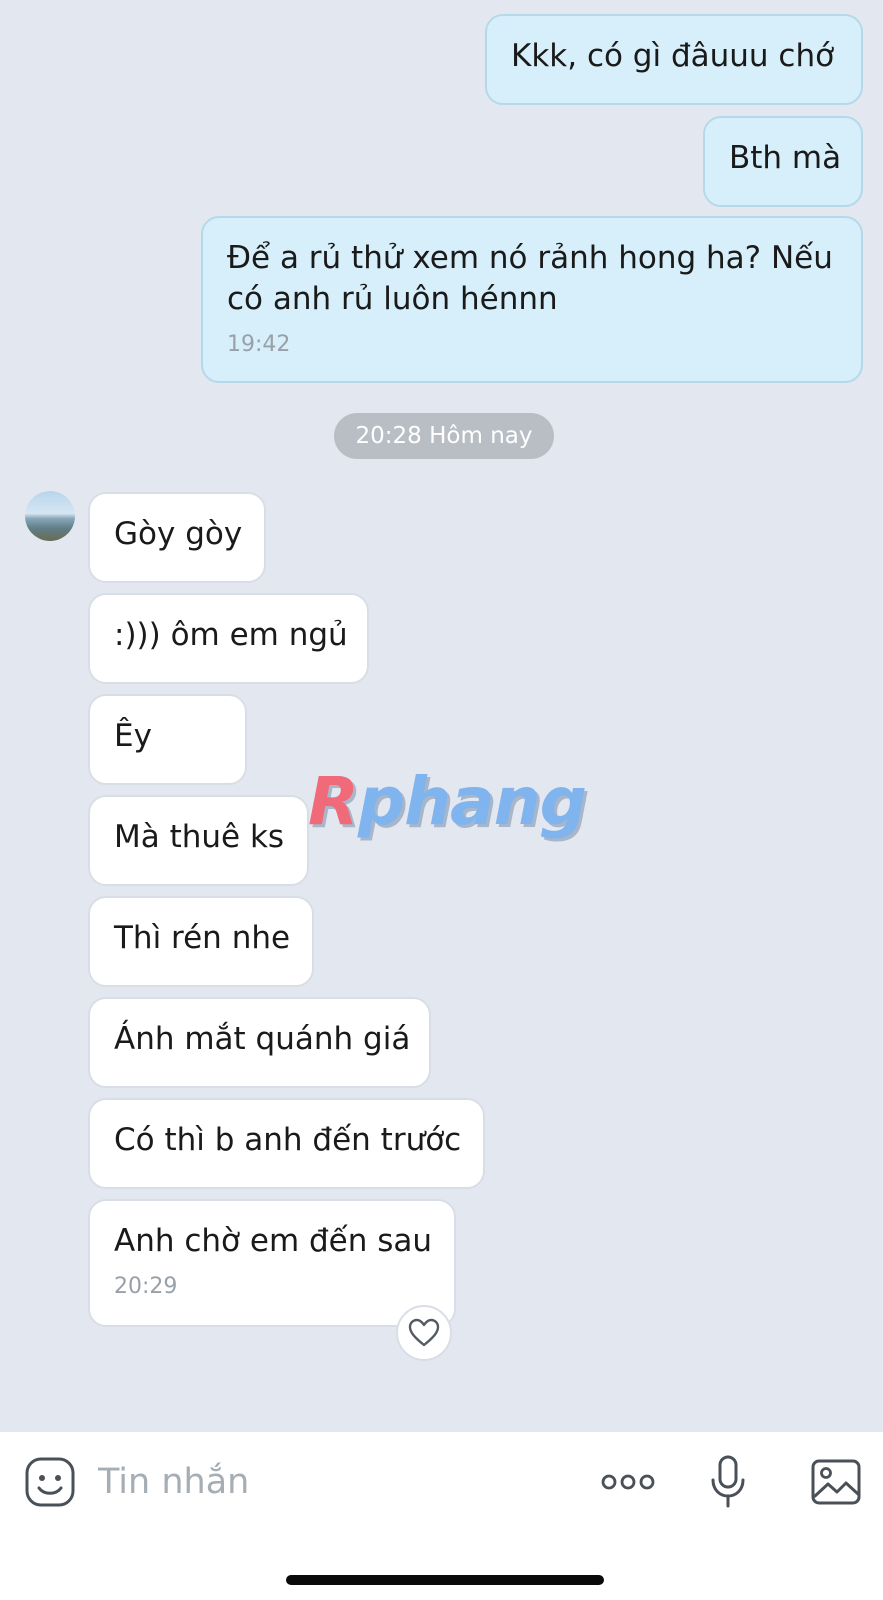  I want to click on message-timestamp: 19:42, so click(259, 344).